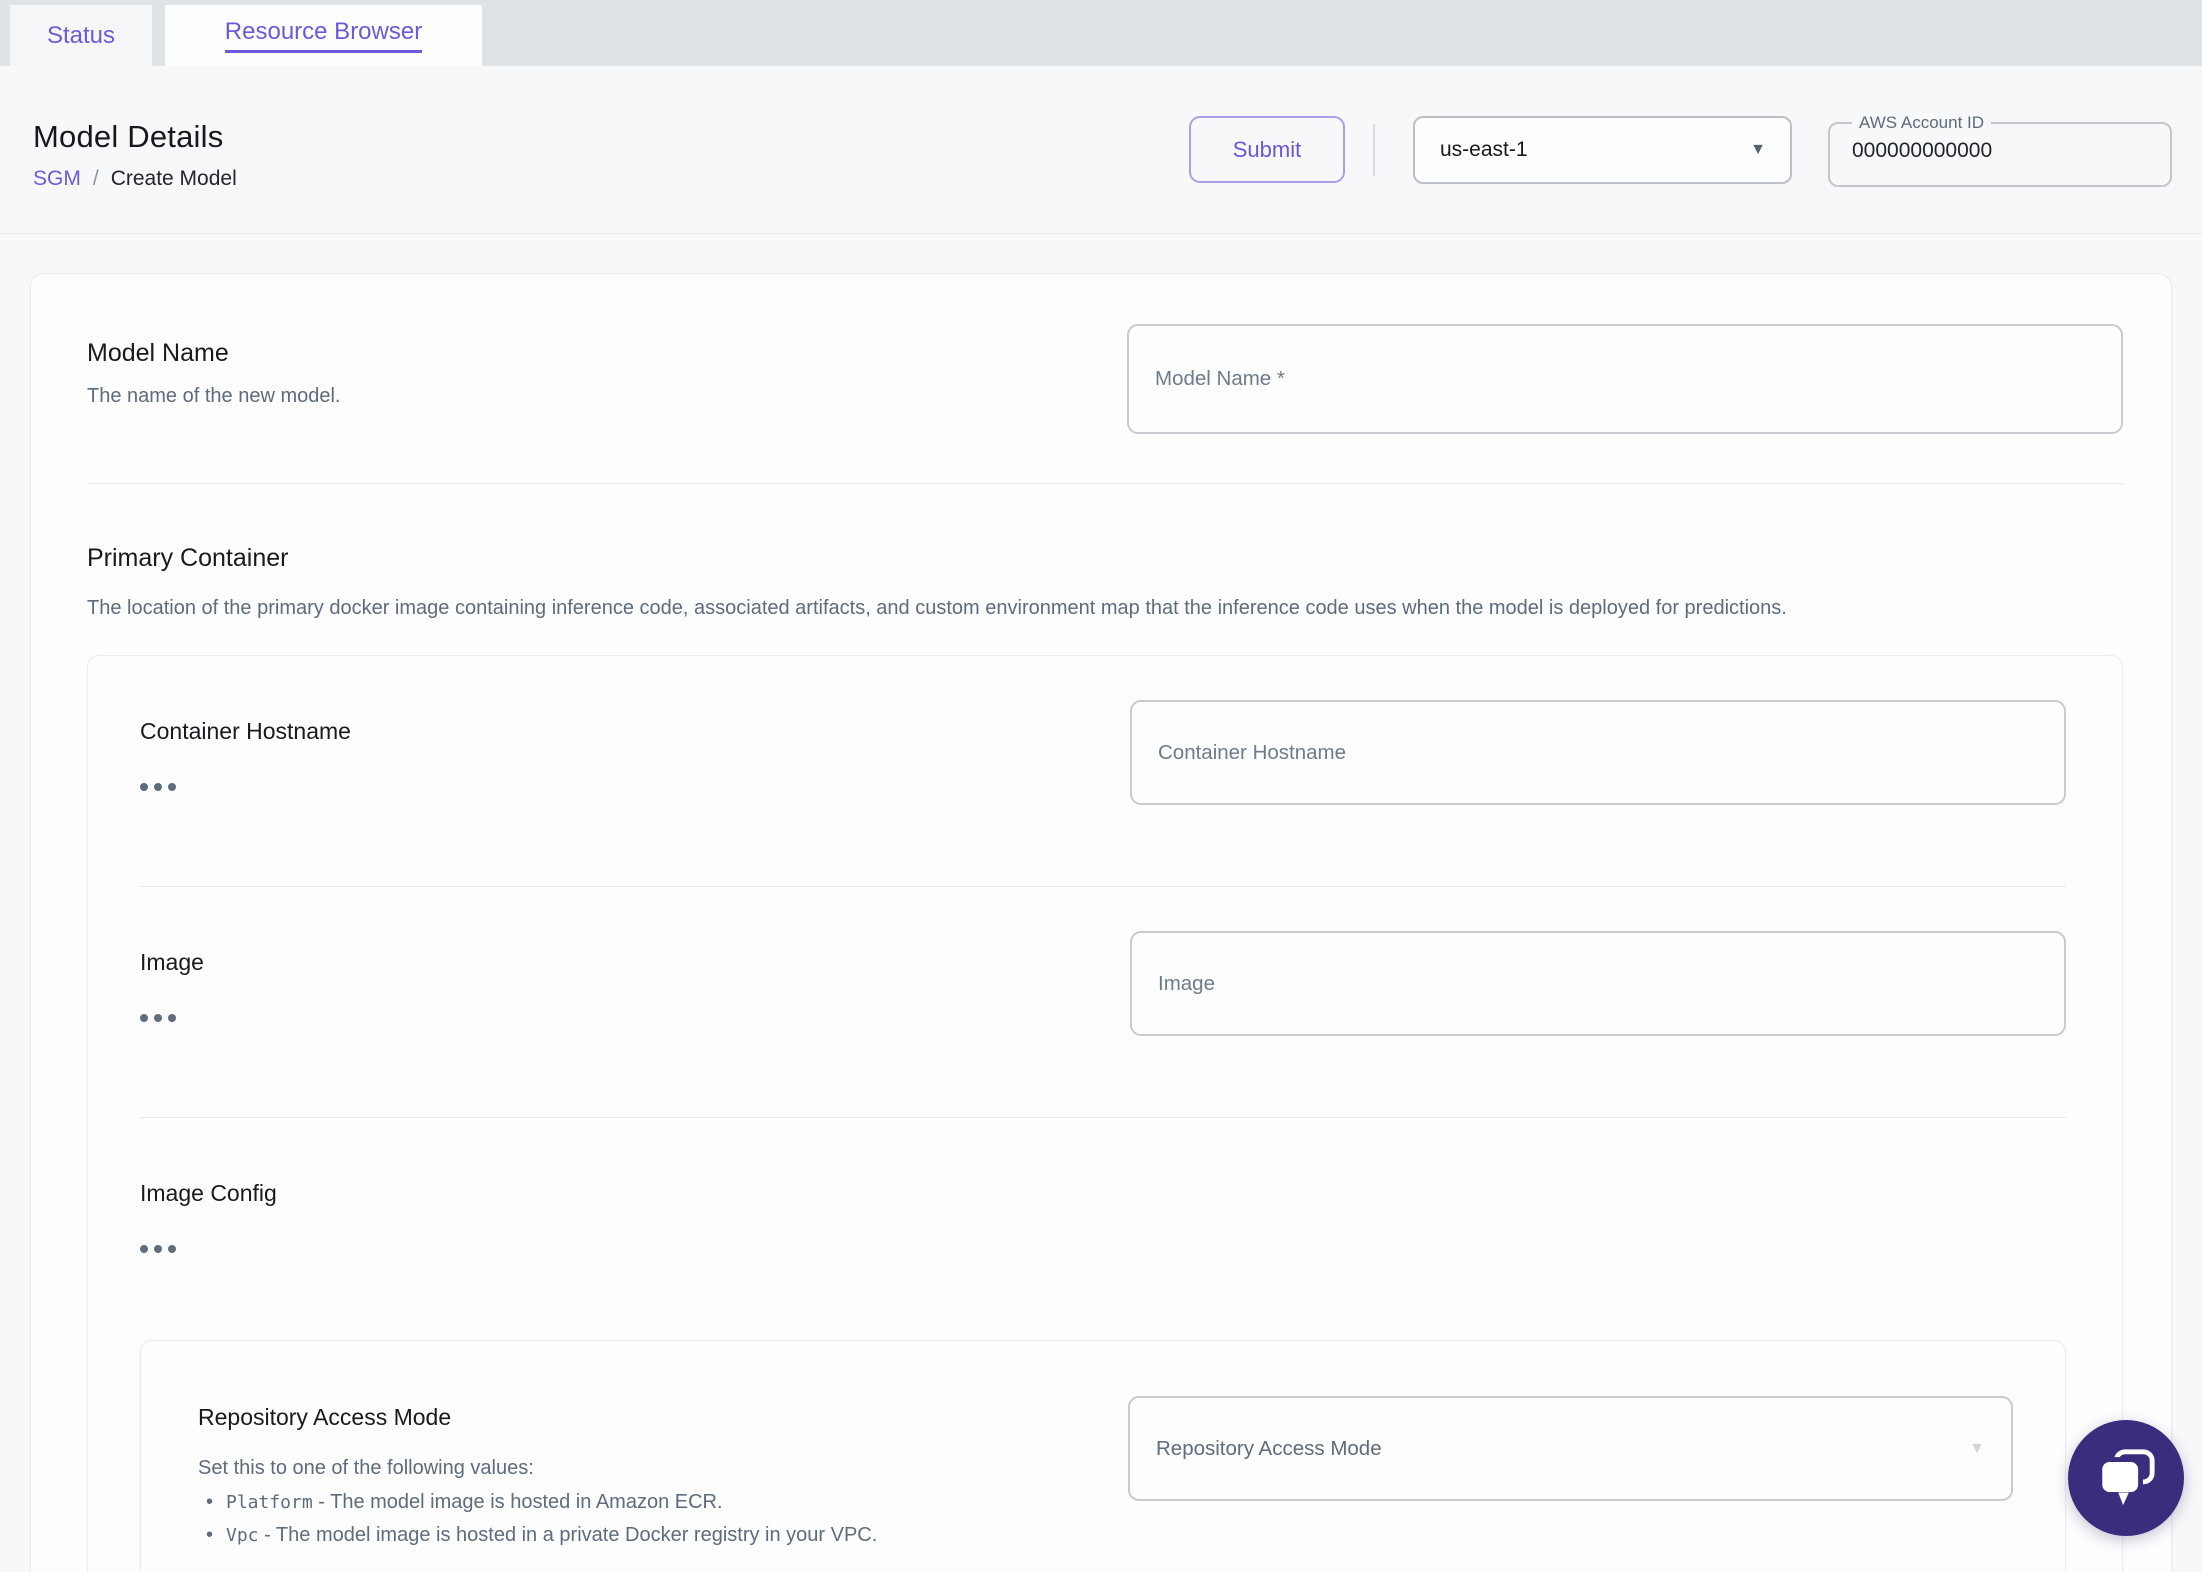  What do you see at coordinates (245, 731) in the screenshot?
I see `container-hostname-label: Container Hostname` at bounding box center [245, 731].